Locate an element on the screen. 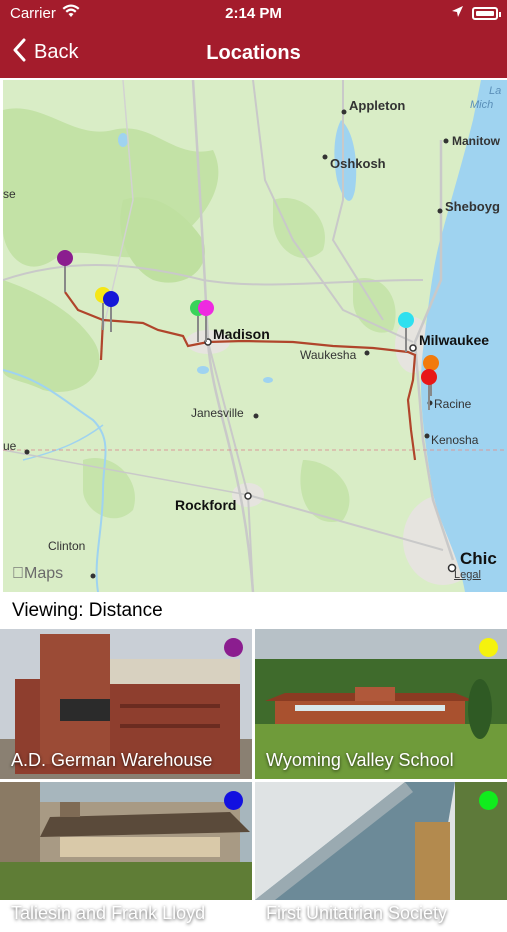 The image size is (507, 932). back-button: Back is located at coordinates (45, 52).